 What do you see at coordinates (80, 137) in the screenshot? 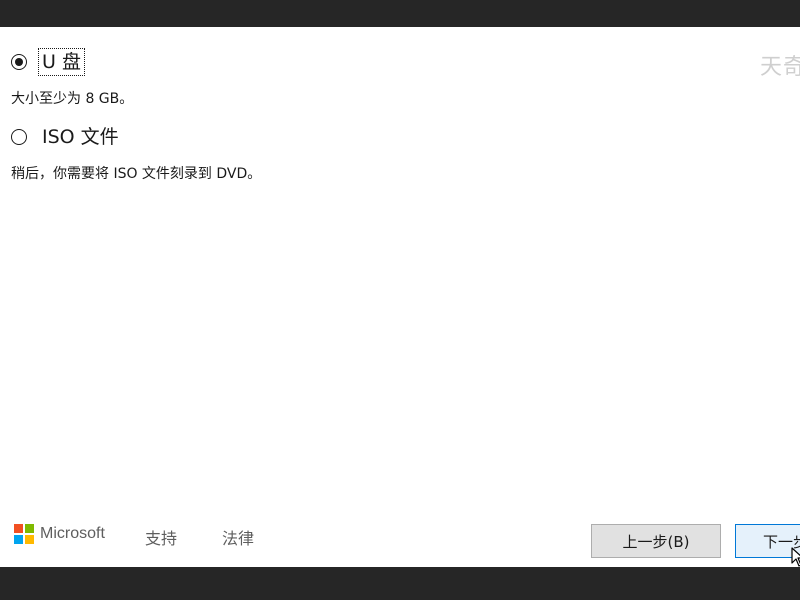
I see `iso-file-label: ISO 文件` at bounding box center [80, 137].